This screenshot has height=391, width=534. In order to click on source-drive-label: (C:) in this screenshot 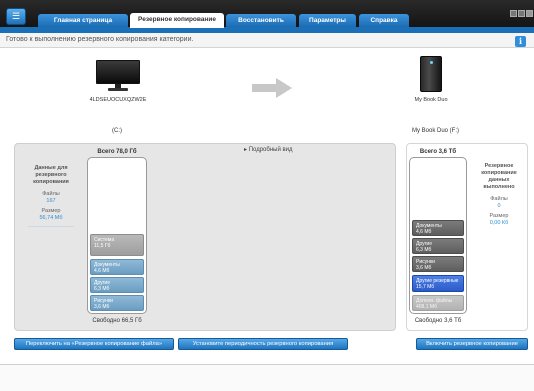, I will do `click(117, 131)`.